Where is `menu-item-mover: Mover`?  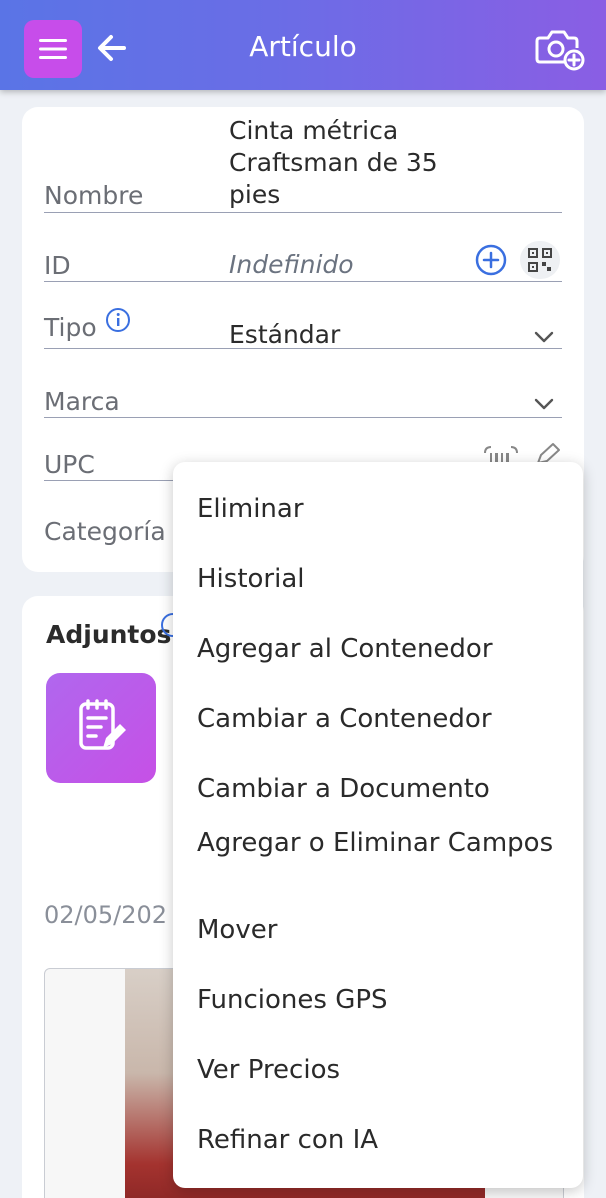
menu-item-mover: Mover is located at coordinates (382, 930).